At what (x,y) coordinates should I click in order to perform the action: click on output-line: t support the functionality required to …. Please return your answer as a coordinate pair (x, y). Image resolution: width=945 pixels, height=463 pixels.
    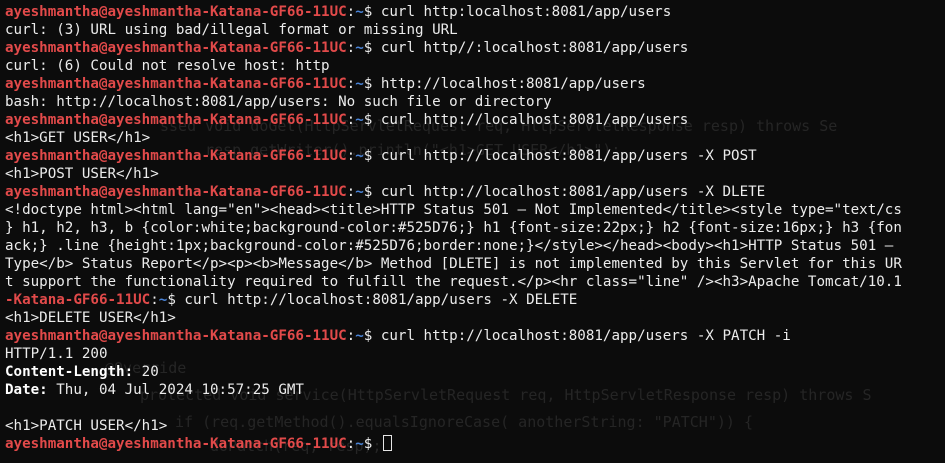
    Looking at the image, I should click on (453, 282).